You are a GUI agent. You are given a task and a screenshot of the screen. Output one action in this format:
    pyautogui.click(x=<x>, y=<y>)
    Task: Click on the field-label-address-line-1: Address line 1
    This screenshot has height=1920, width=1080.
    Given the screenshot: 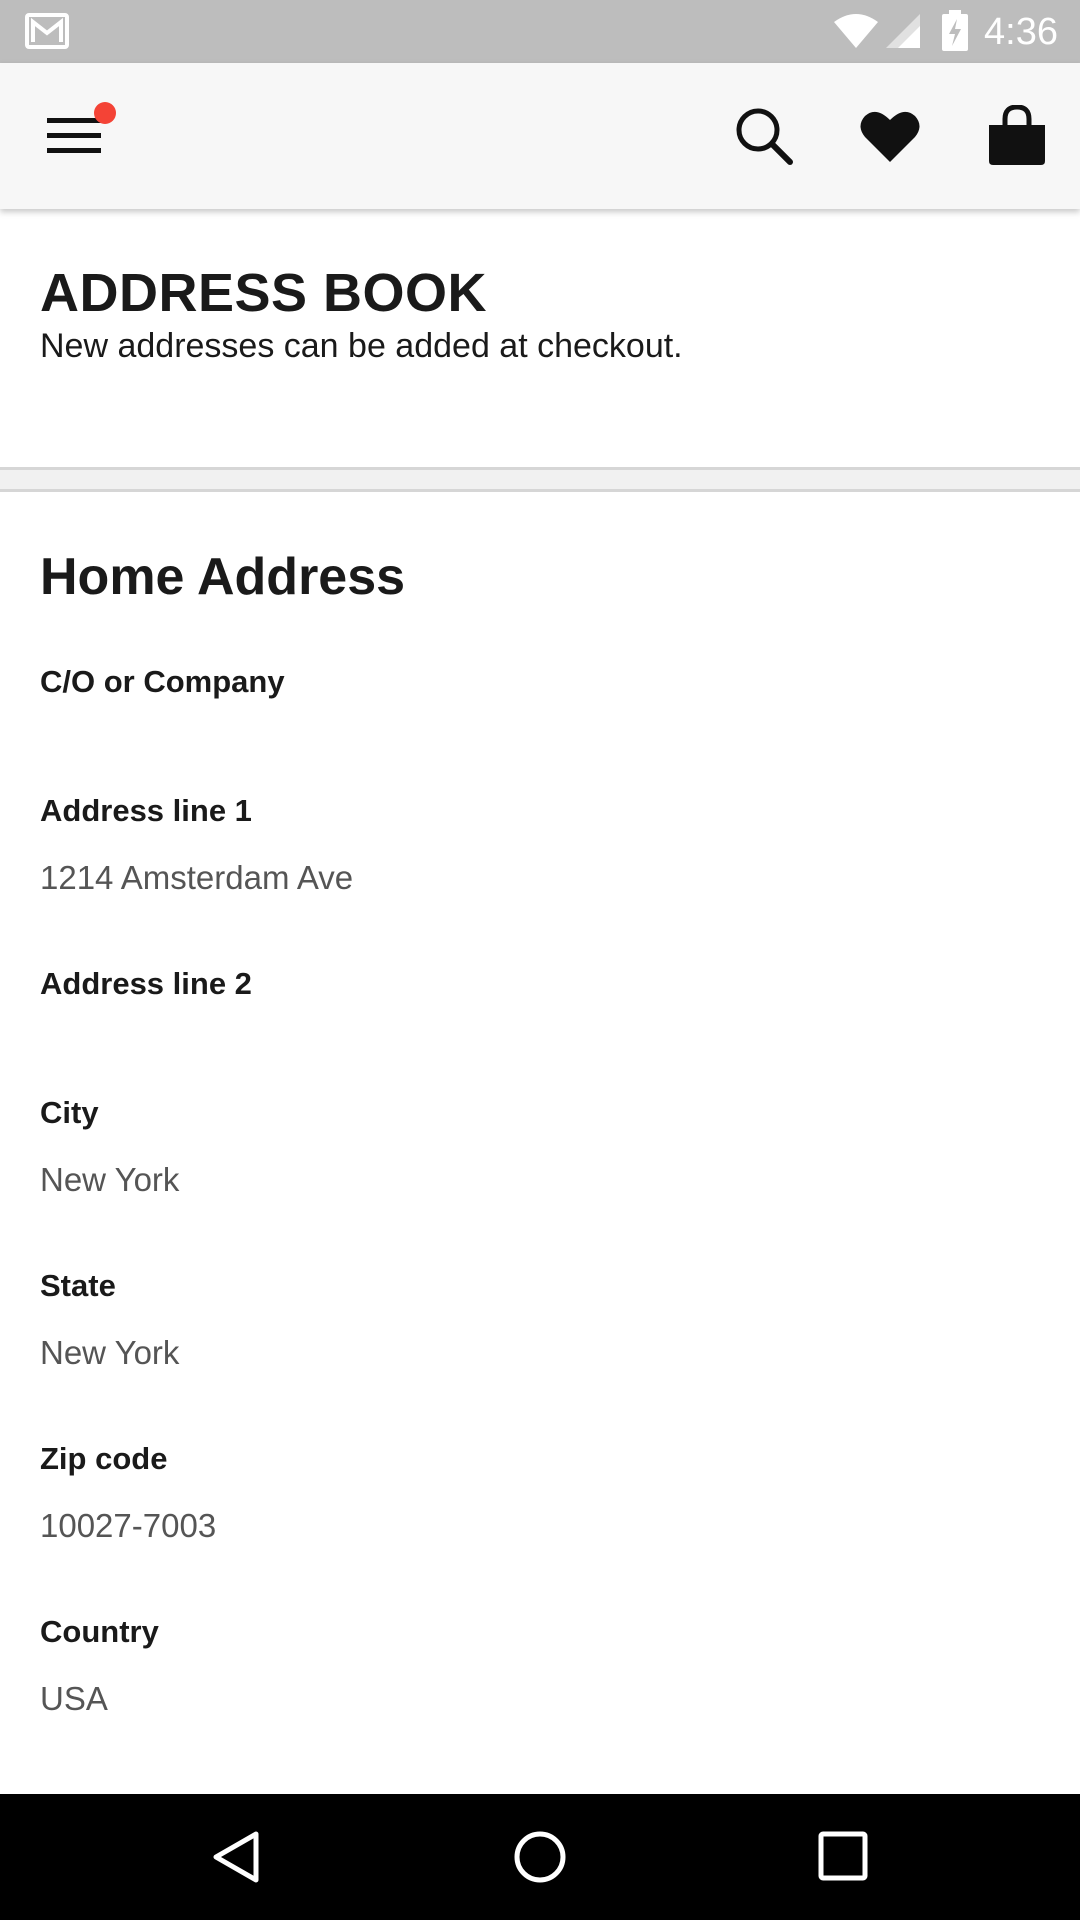 What is the action you would take?
    pyautogui.click(x=146, y=810)
    